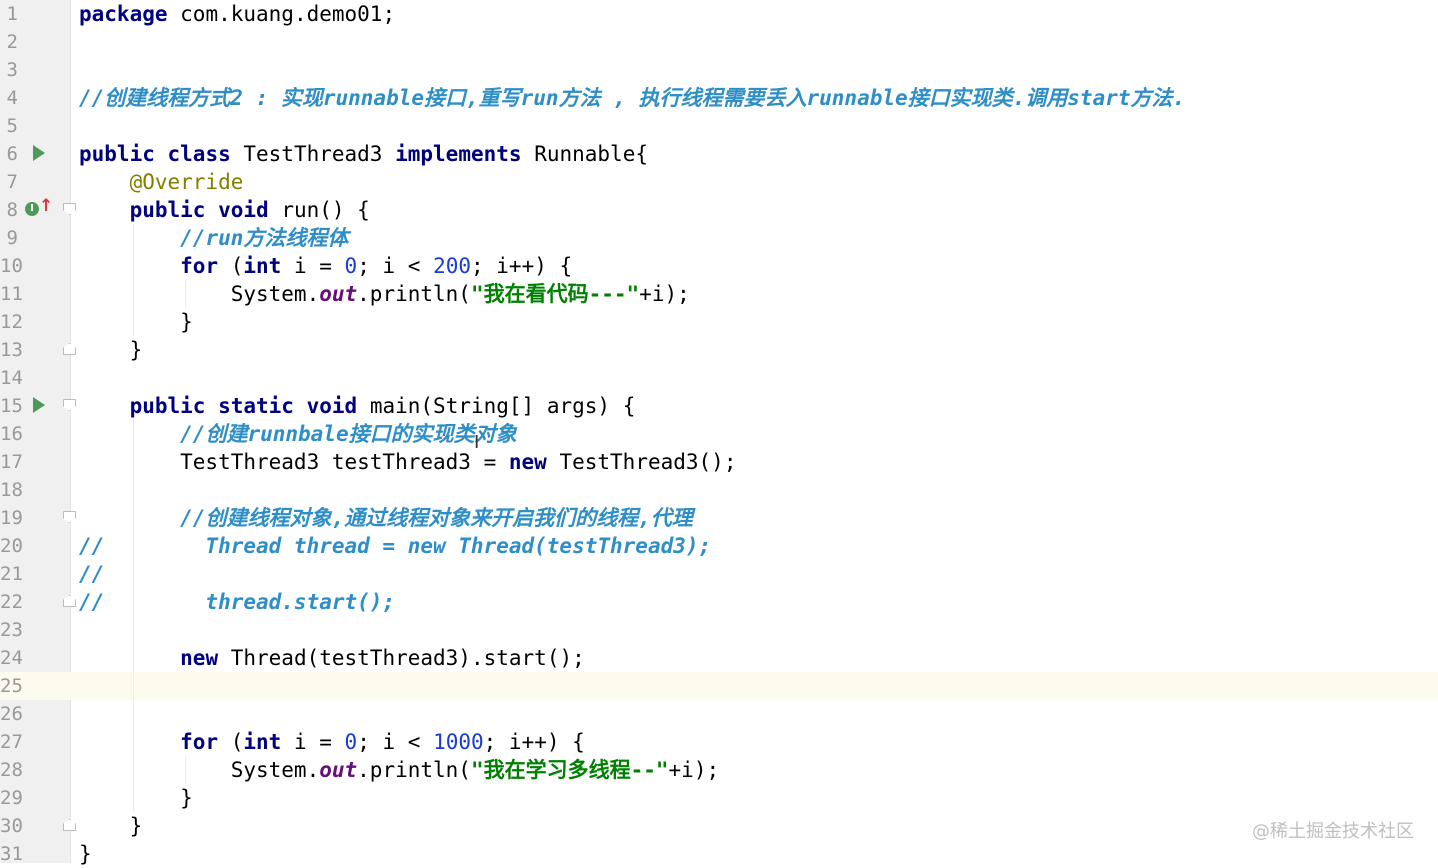 The image size is (1438, 868). I want to click on code-token: i =, so click(313, 266).